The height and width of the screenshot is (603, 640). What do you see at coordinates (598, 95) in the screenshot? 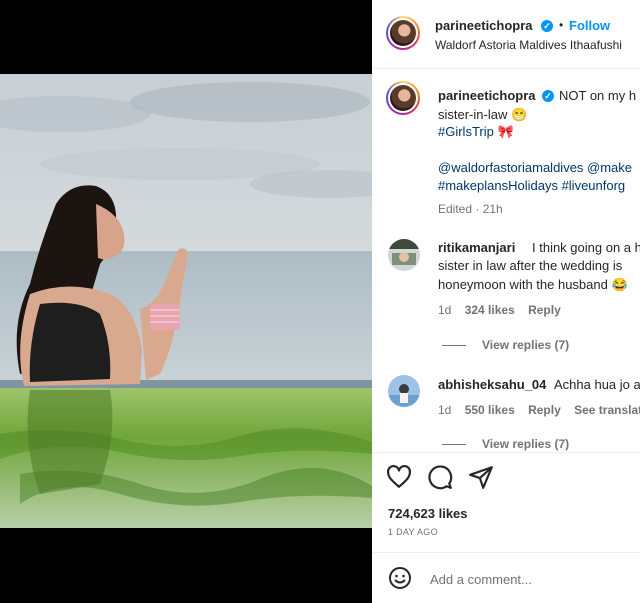
I see `caption-line-1: NOT on my h` at bounding box center [598, 95].